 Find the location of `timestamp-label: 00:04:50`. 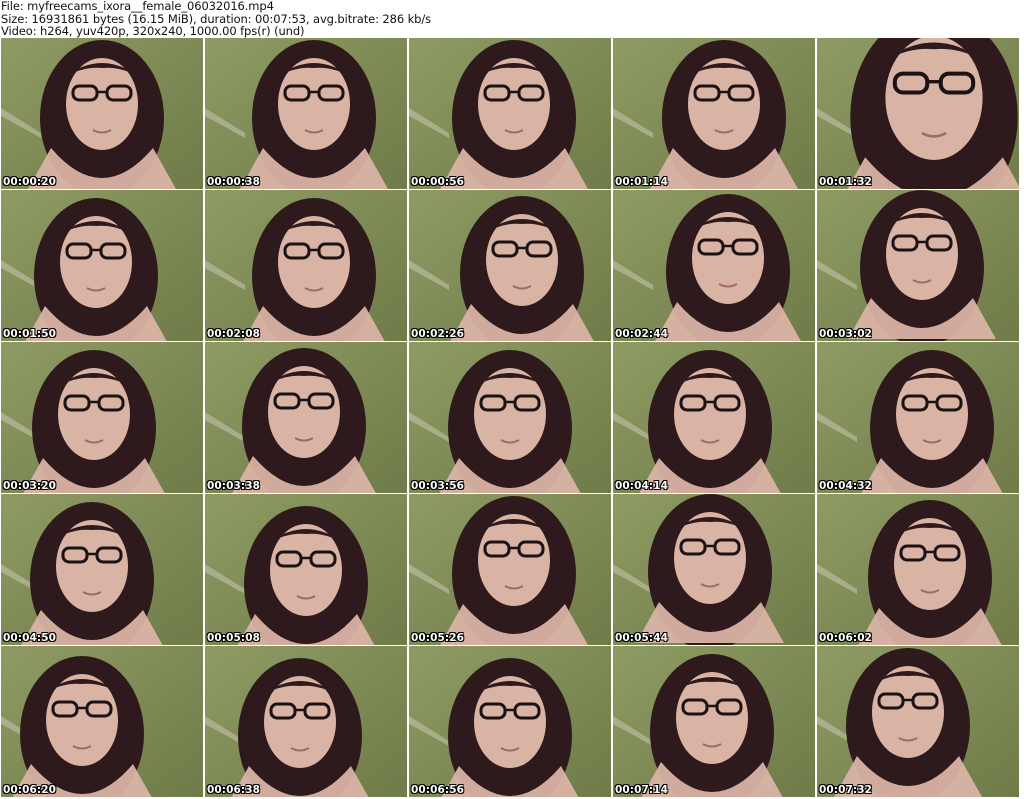

timestamp-label: 00:04:50 is located at coordinates (30, 638).